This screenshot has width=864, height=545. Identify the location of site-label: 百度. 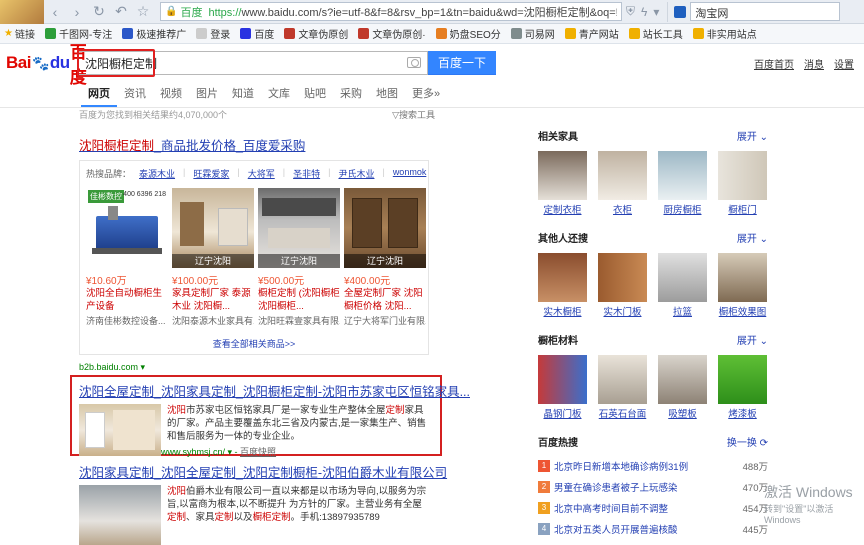
(191, 12).